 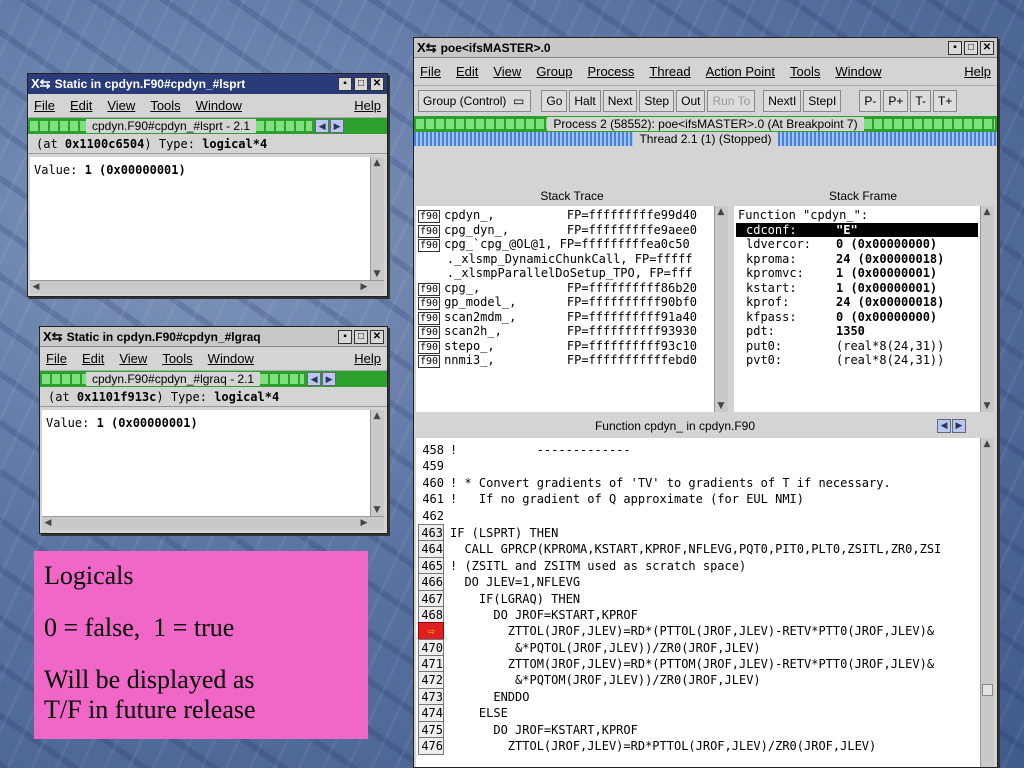 What do you see at coordinates (610, 71) in the screenshot?
I see `menu-process: Process` at bounding box center [610, 71].